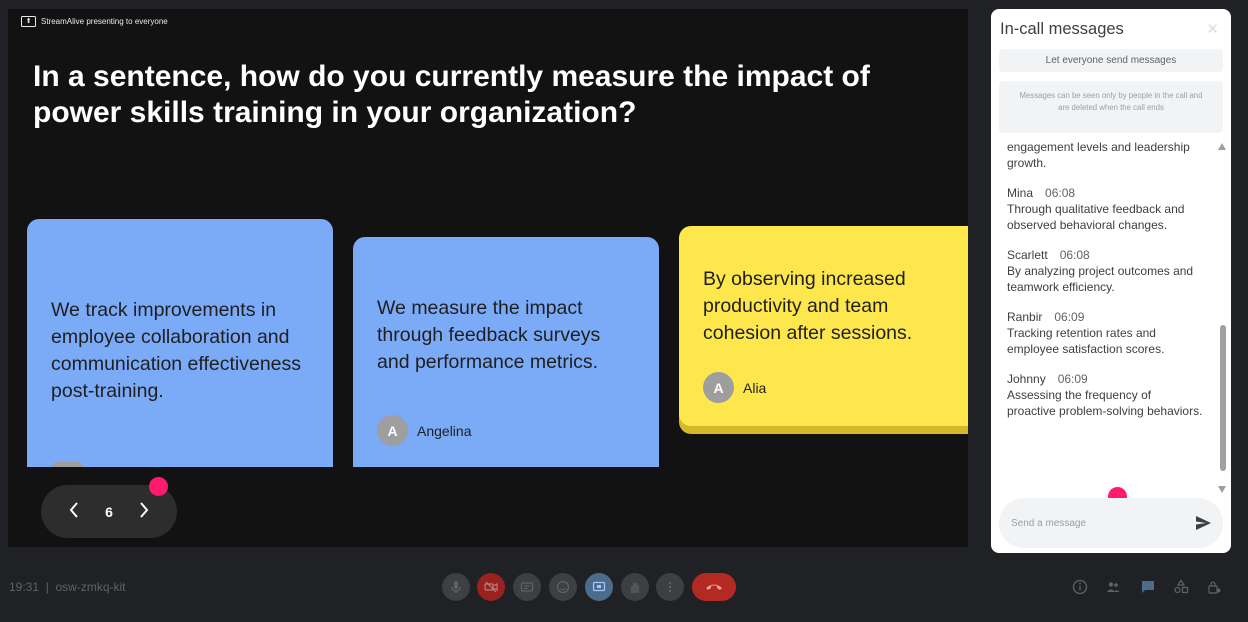  Describe the element at coordinates (67, 587) in the screenshot. I see `meeting-info: 19:31 | osw-zmkq-kit` at that location.